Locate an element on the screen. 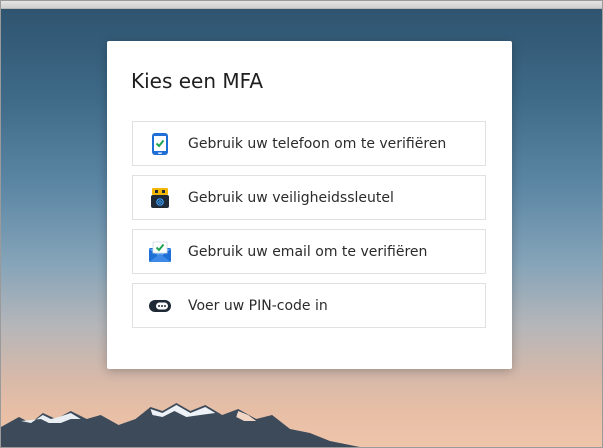 Image resolution: width=603 pixels, height=448 pixels. option-label: Gebruik uw telefoon om te verifiëren is located at coordinates (317, 143).